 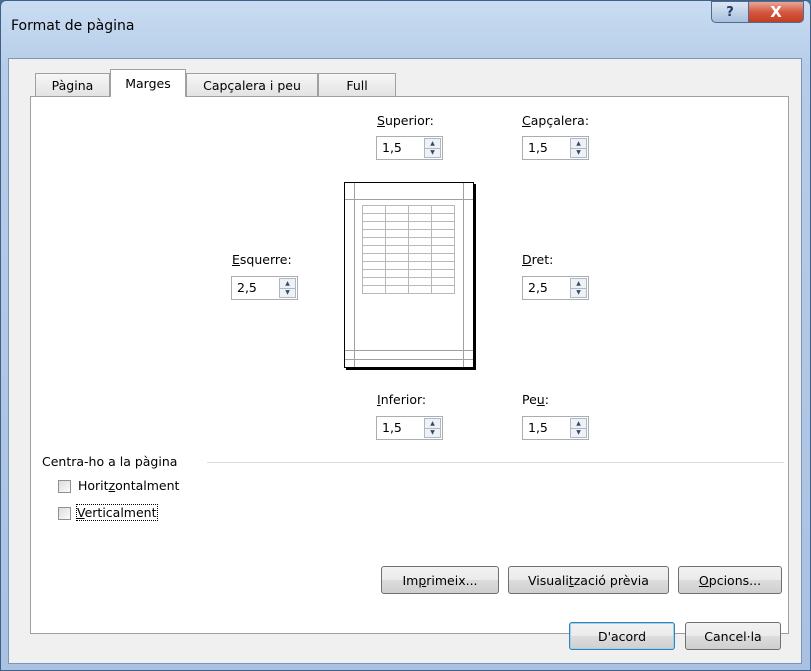 What do you see at coordinates (538, 427) in the screenshot?
I see `footer-margin-value: 1,5` at bounding box center [538, 427].